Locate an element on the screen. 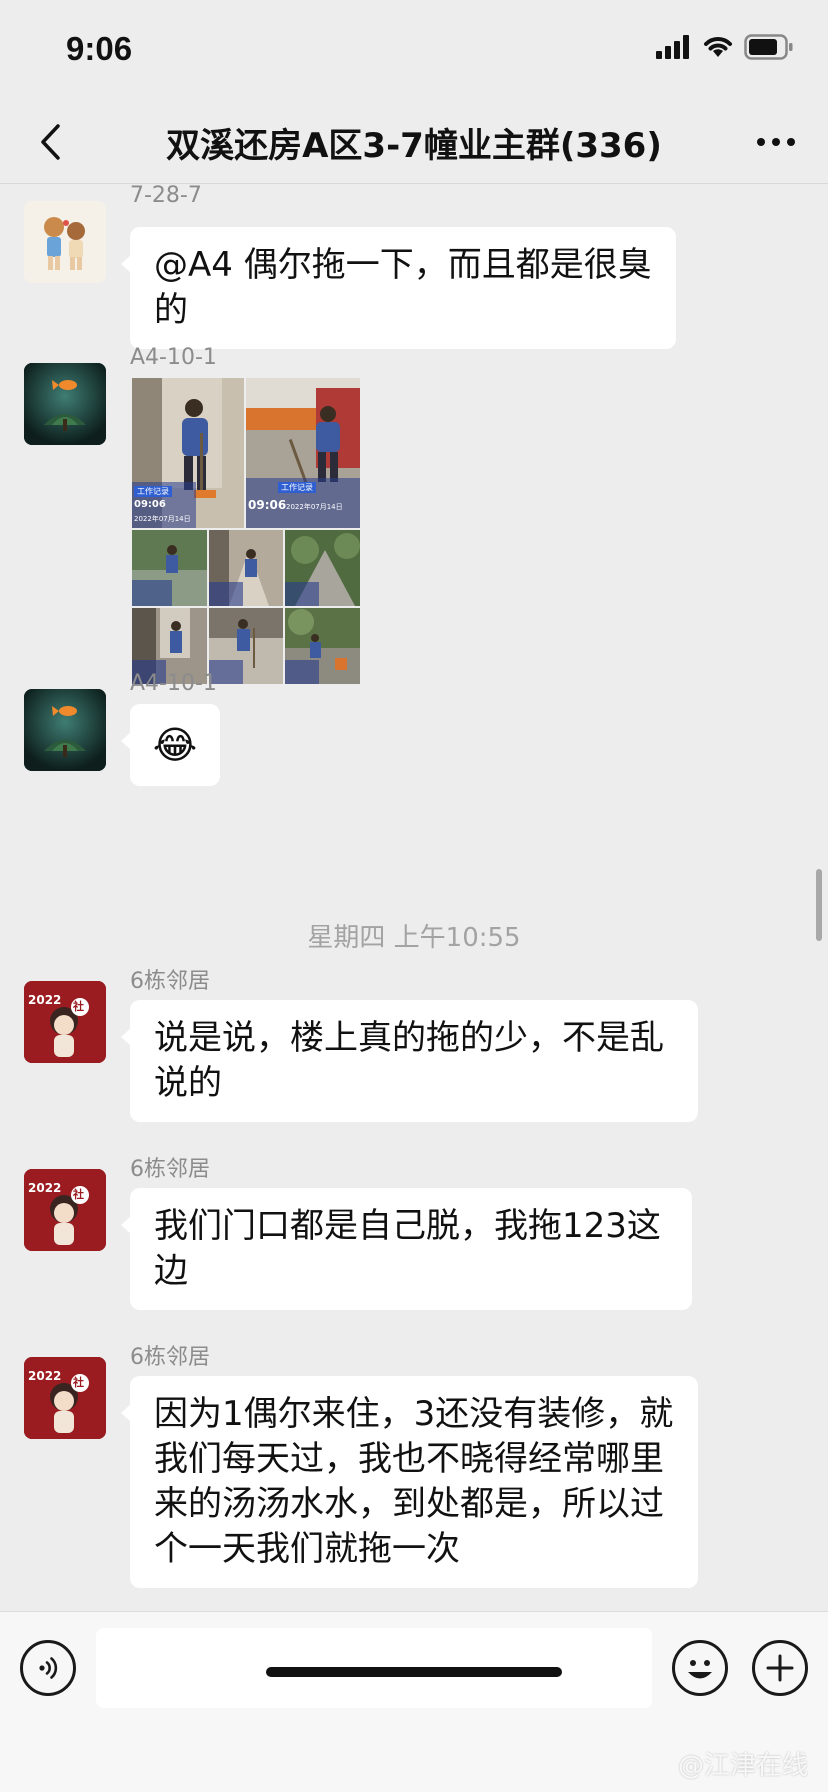 The width and height of the screenshot is (828, 1792). nav-bar: 双溪还房A区3-7幢业主群(336) is located at coordinates (414, 142).